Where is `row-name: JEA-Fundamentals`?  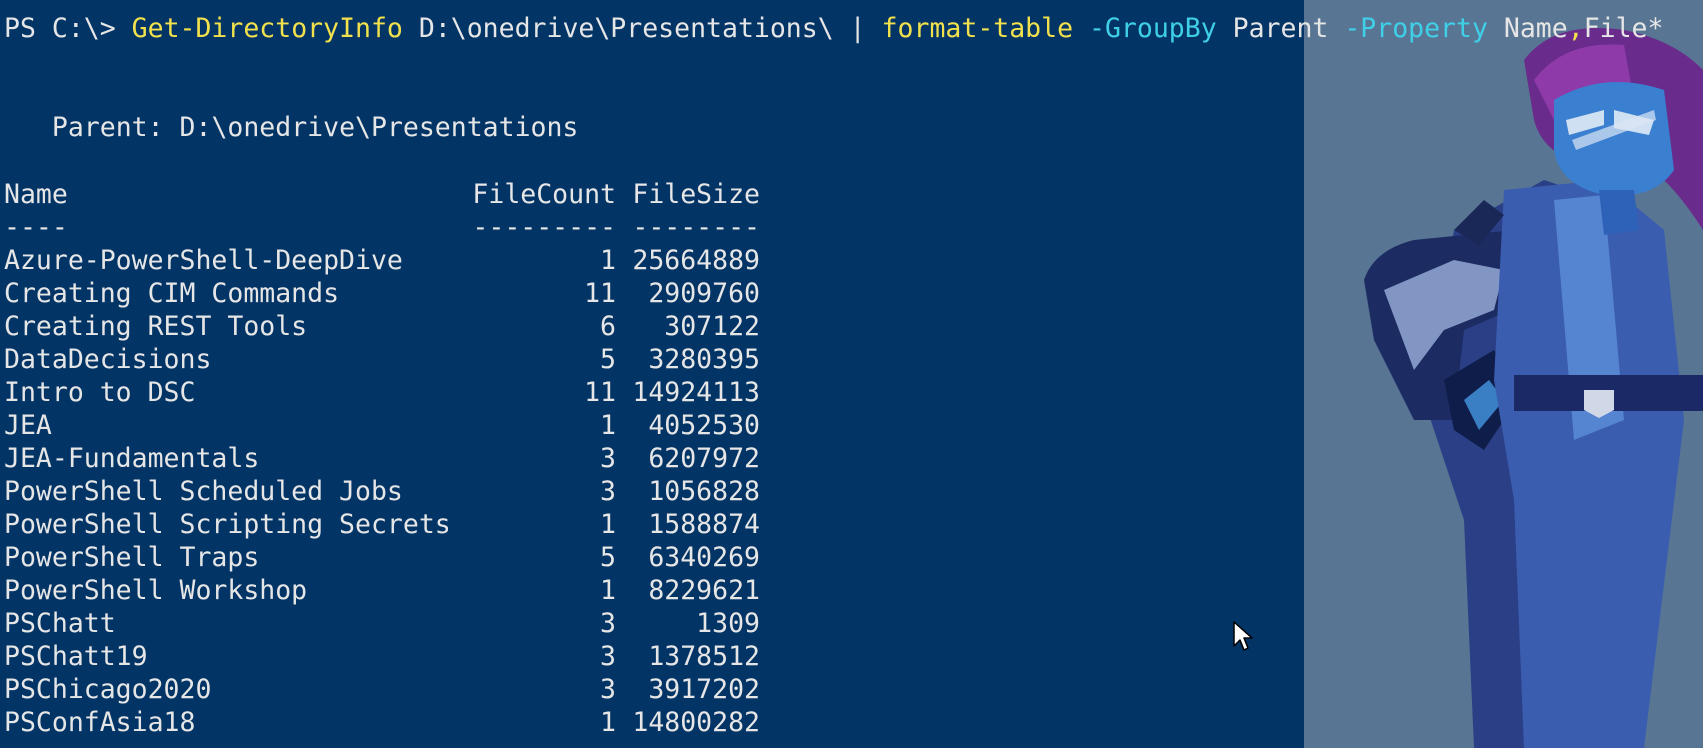
row-name: JEA-Fundamentals is located at coordinates (132, 458).